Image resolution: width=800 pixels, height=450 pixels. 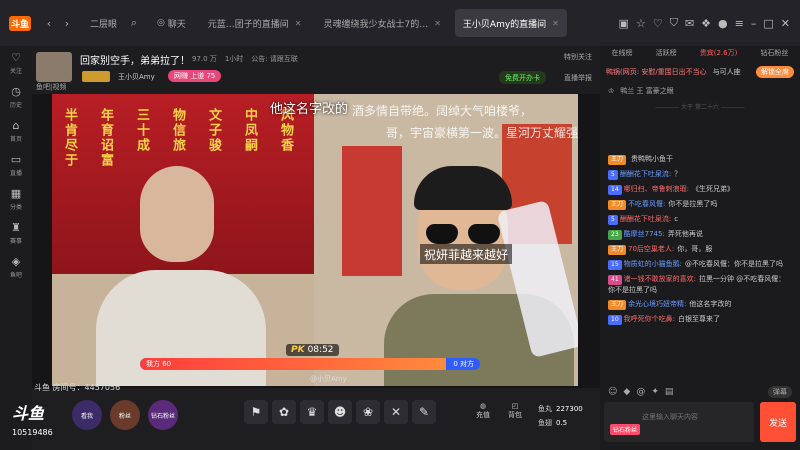 I want to click on gift-icon: ❖, so click(x=706, y=23).